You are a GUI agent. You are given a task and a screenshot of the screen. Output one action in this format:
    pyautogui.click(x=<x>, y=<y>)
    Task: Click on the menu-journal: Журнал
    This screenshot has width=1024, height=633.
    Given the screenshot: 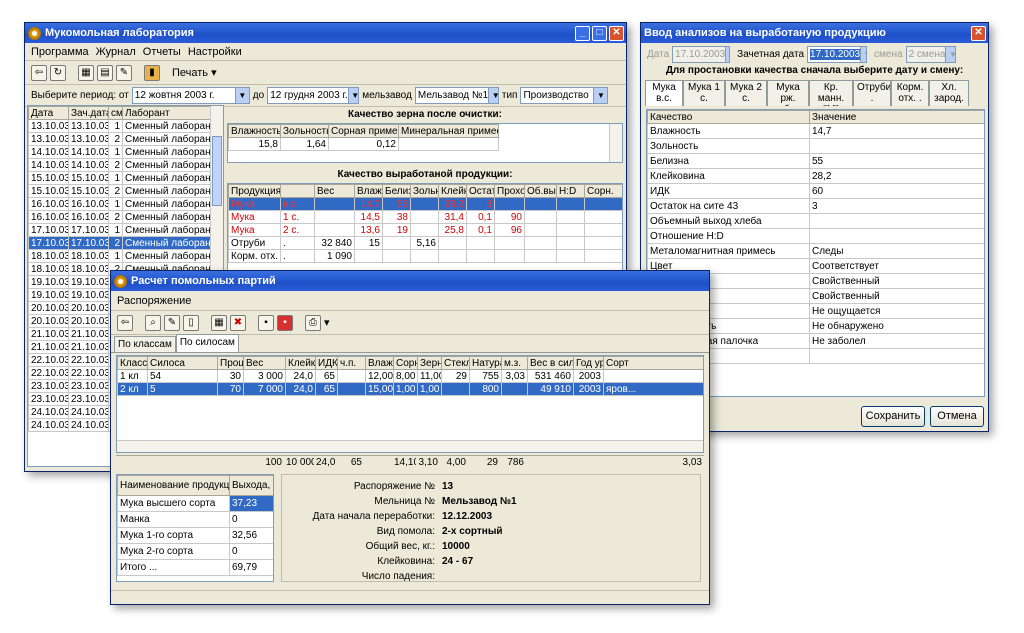 What is the action you would take?
    pyautogui.click(x=116, y=52)
    